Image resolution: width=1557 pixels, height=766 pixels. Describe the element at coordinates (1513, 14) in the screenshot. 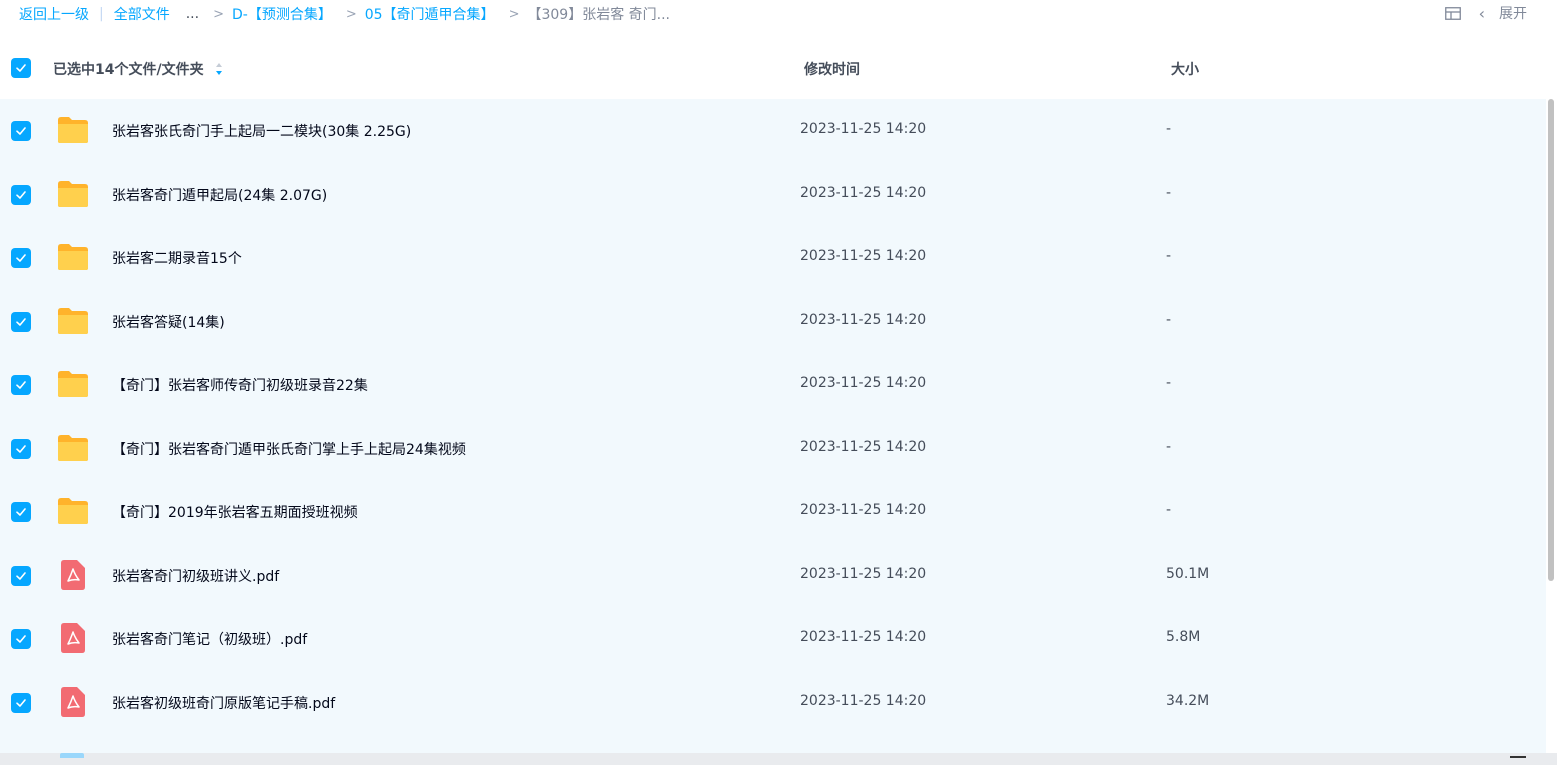

I see `expand-label: 展开` at that location.